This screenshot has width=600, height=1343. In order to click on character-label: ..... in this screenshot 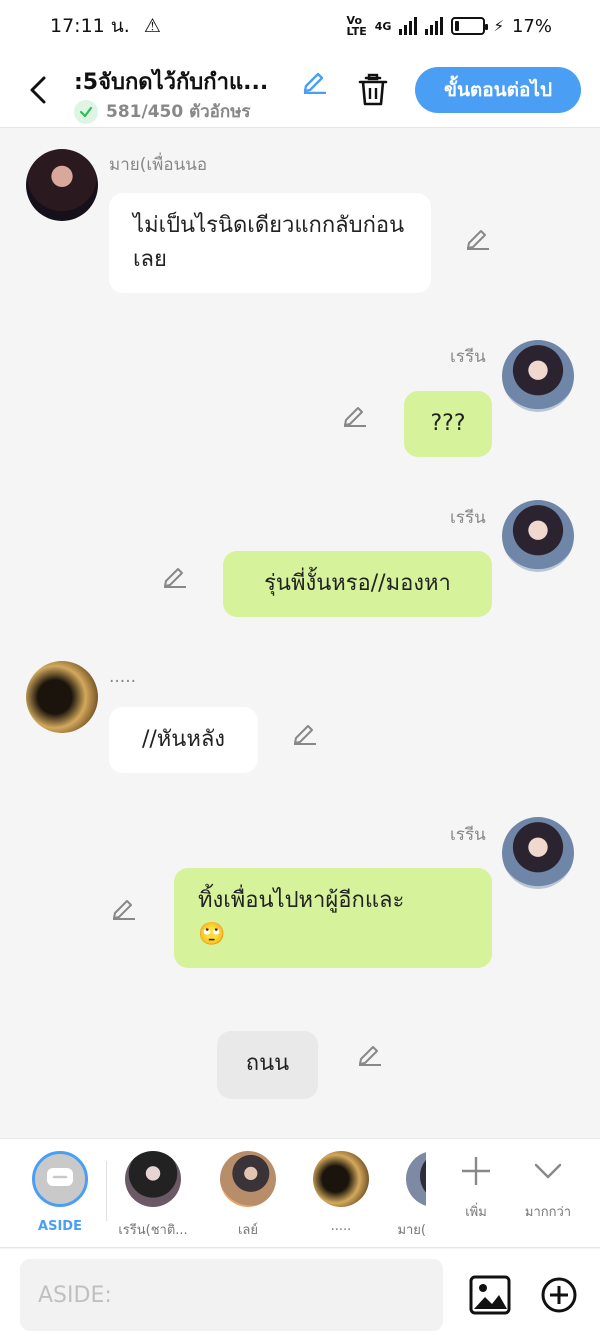, I will do `click(341, 1226)`.